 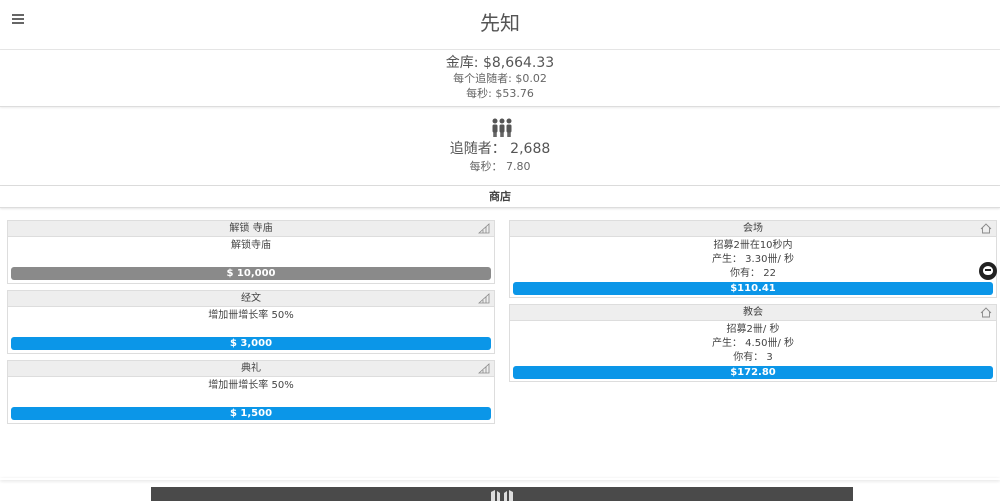 What do you see at coordinates (500, 93) in the screenshot?
I see `treasury-per-second: 每秒: $53.76` at bounding box center [500, 93].